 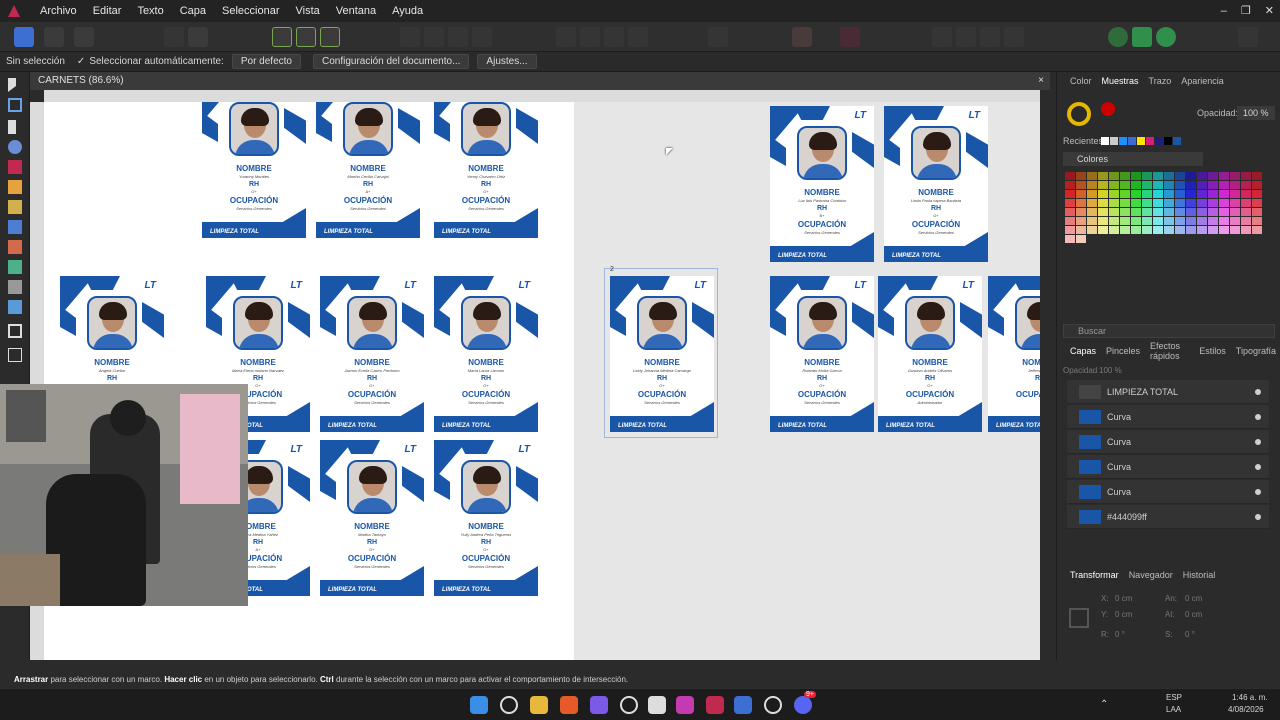 I want to click on align-icon, so click(x=282, y=37).